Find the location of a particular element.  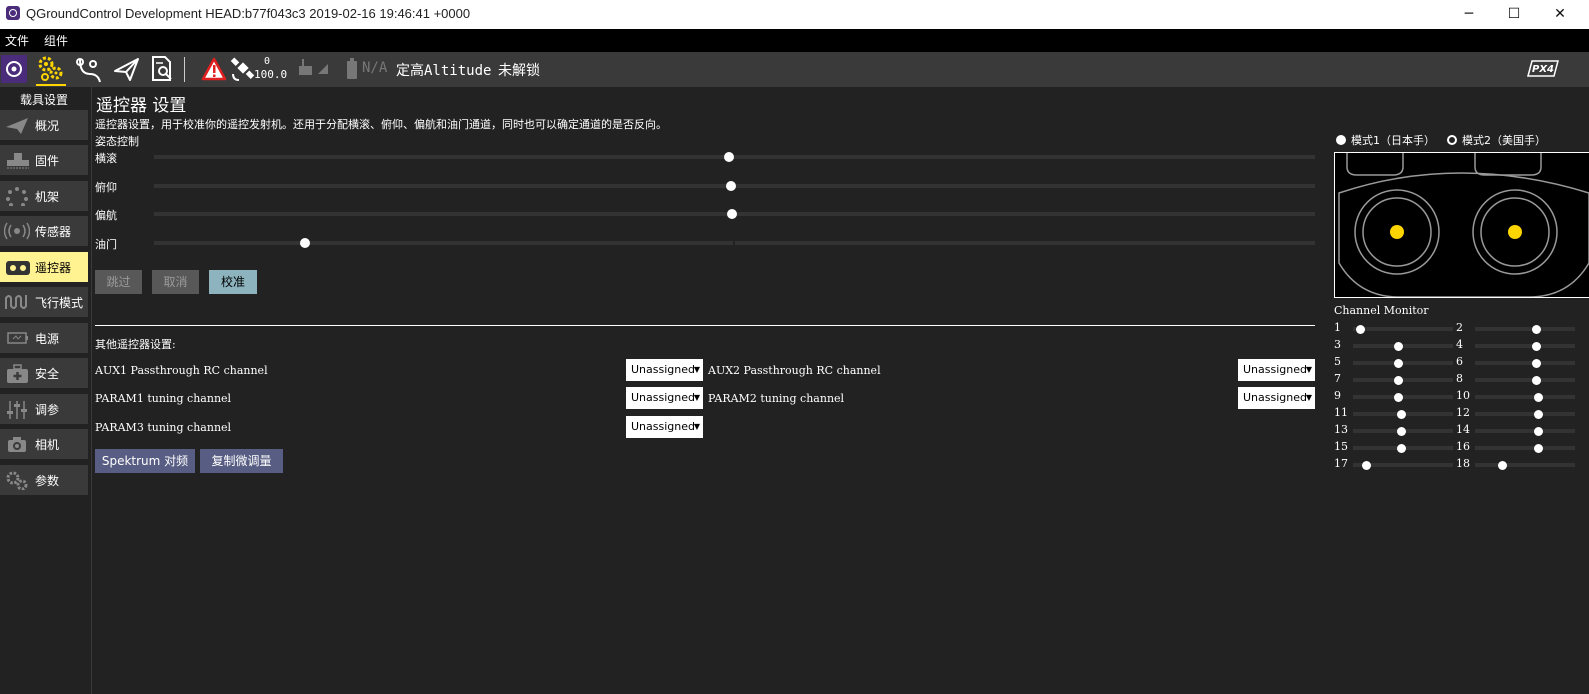

active-tab-indicator is located at coordinates (51, 85).